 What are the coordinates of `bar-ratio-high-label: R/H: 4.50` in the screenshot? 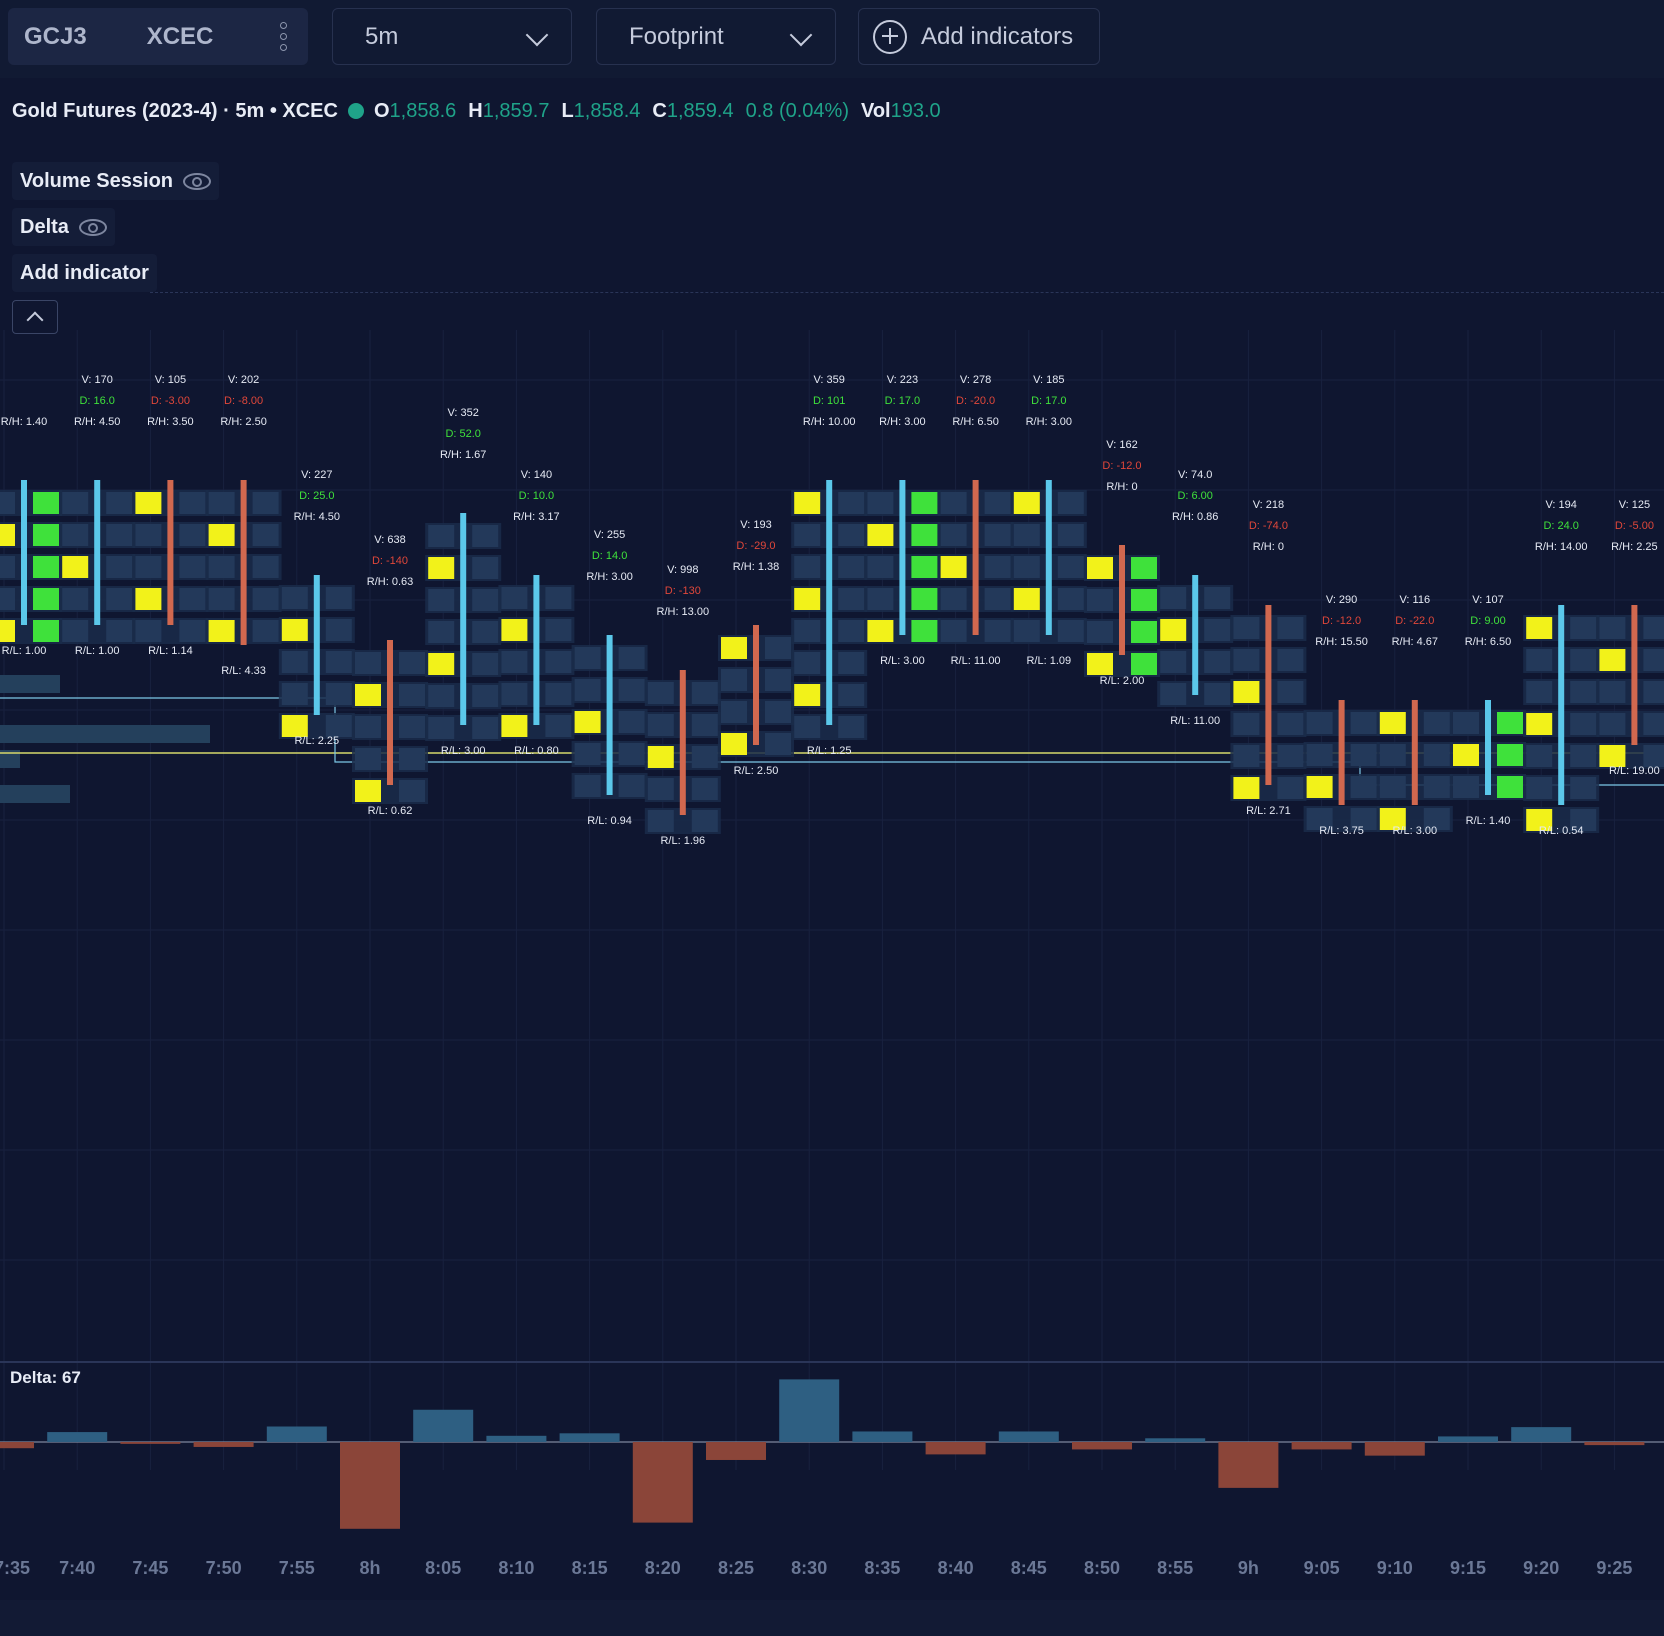 It's located at (97, 422).